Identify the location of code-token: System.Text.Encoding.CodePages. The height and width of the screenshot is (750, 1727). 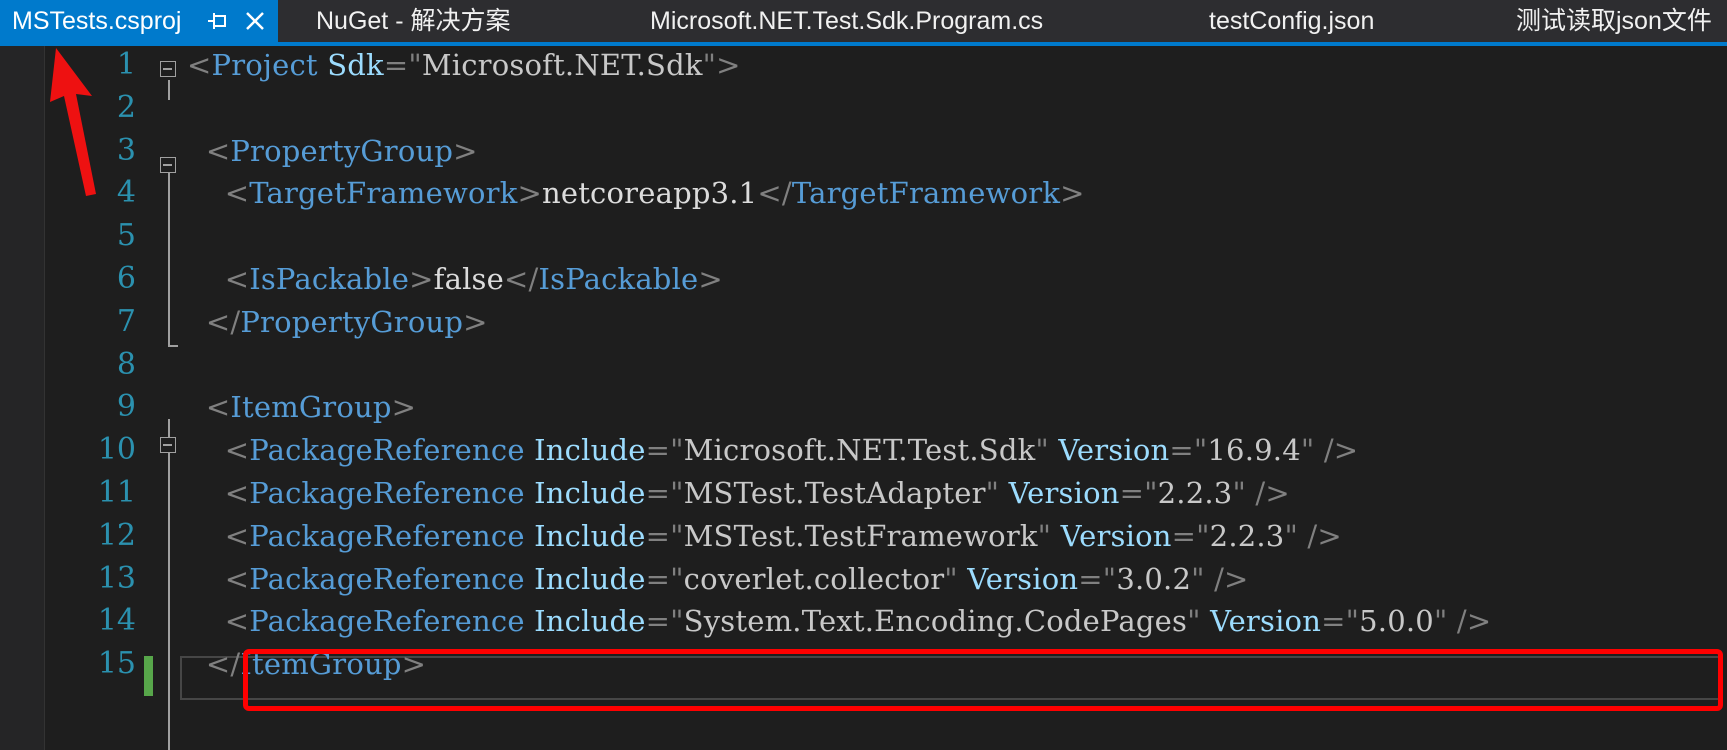
(935, 621).